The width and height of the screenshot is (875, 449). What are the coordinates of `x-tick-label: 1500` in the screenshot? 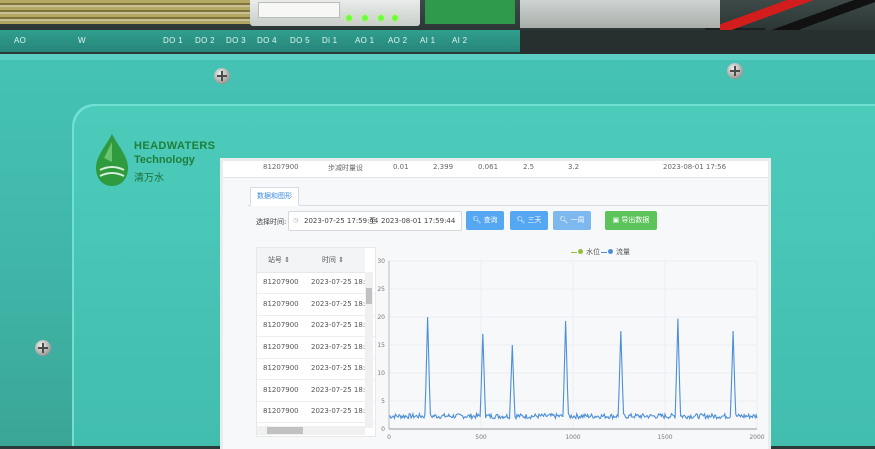 It's located at (664, 437).